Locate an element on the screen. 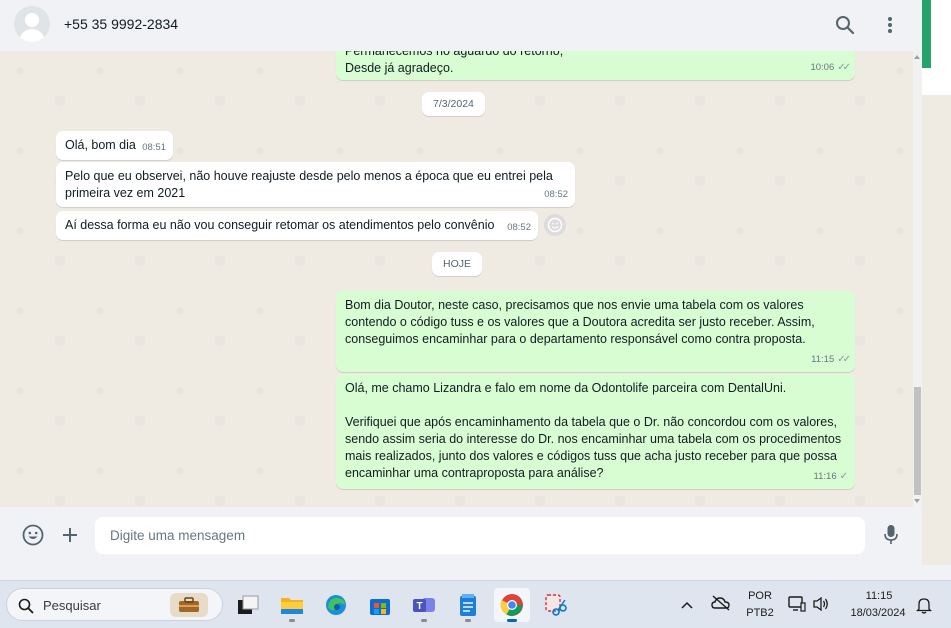  compose-bar is located at coordinates (461, 536).